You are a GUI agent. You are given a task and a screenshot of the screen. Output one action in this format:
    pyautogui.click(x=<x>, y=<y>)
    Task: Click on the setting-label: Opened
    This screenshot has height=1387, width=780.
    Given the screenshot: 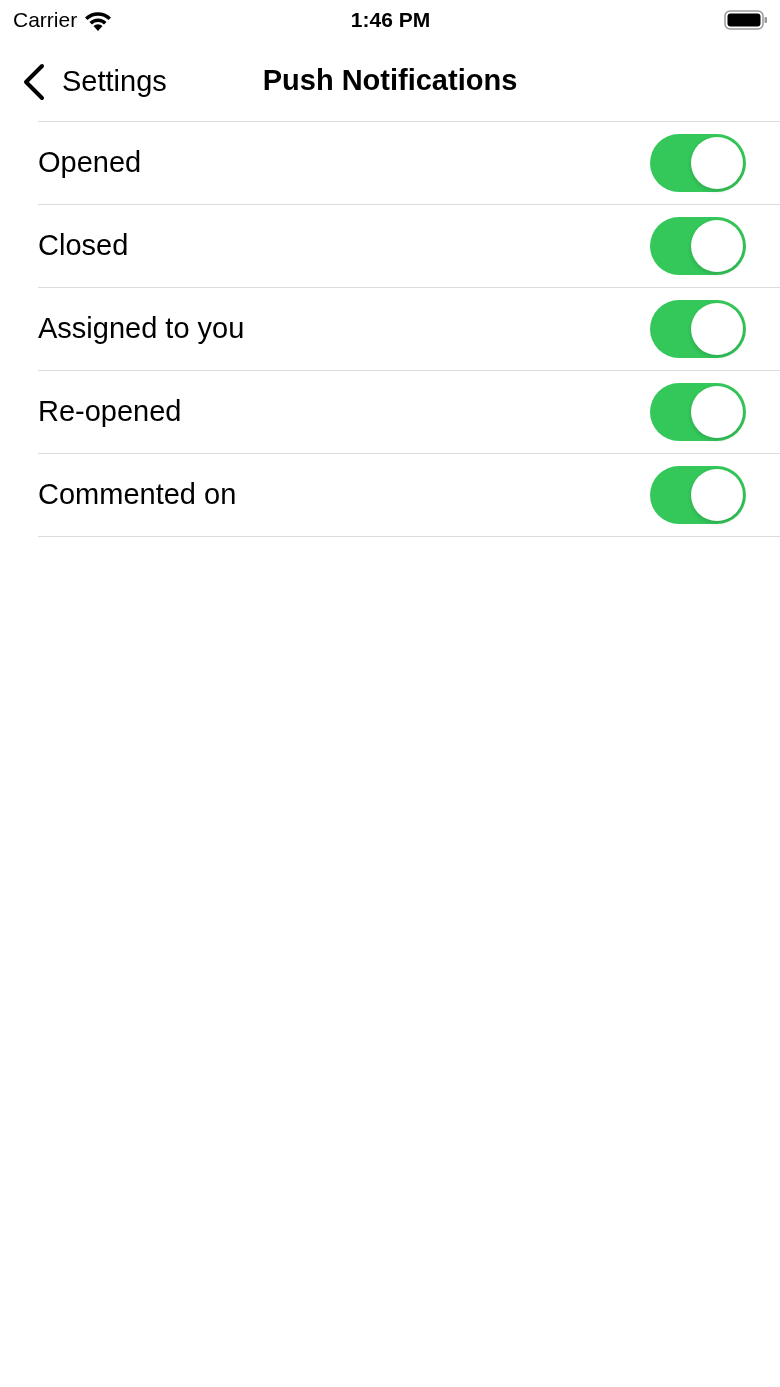 What is the action you would take?
    pyautogui.click(x=90, y=163)
    